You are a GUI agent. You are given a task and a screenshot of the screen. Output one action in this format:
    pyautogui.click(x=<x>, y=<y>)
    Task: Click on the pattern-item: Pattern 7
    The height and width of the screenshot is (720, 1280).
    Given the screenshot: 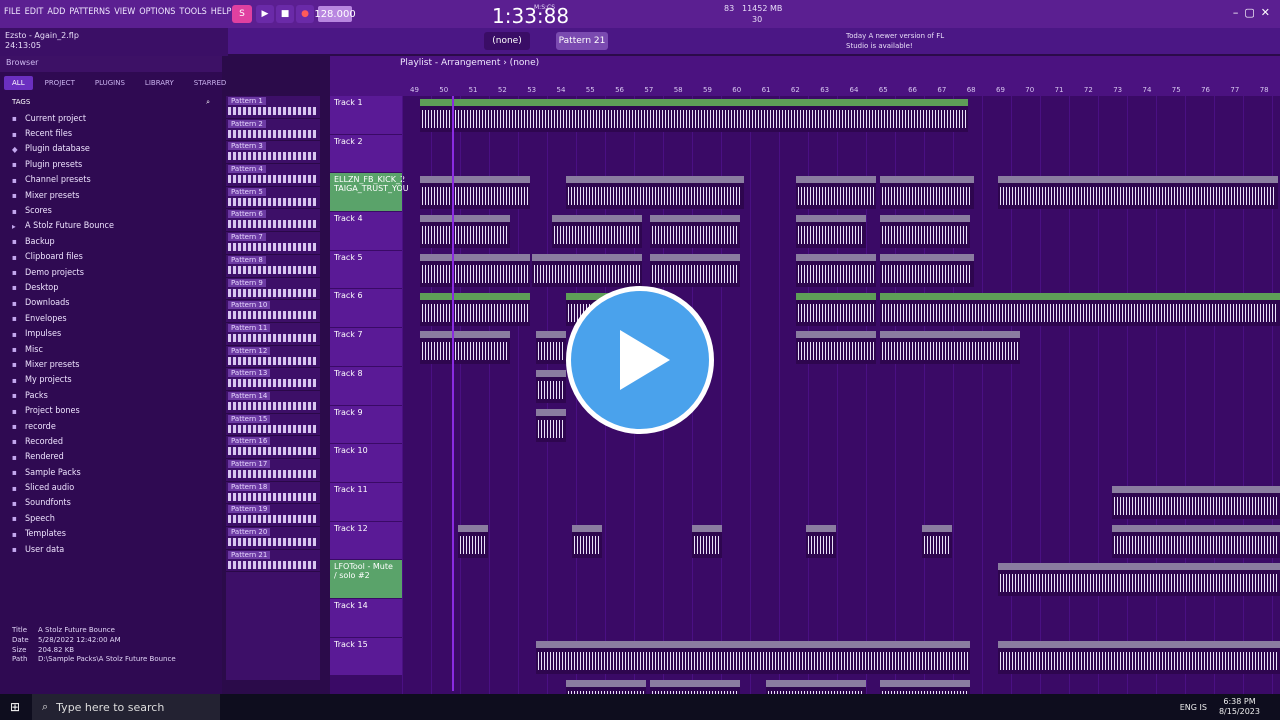 What is the action you would take?
    pyautogui.click(x=273, y=243)
    